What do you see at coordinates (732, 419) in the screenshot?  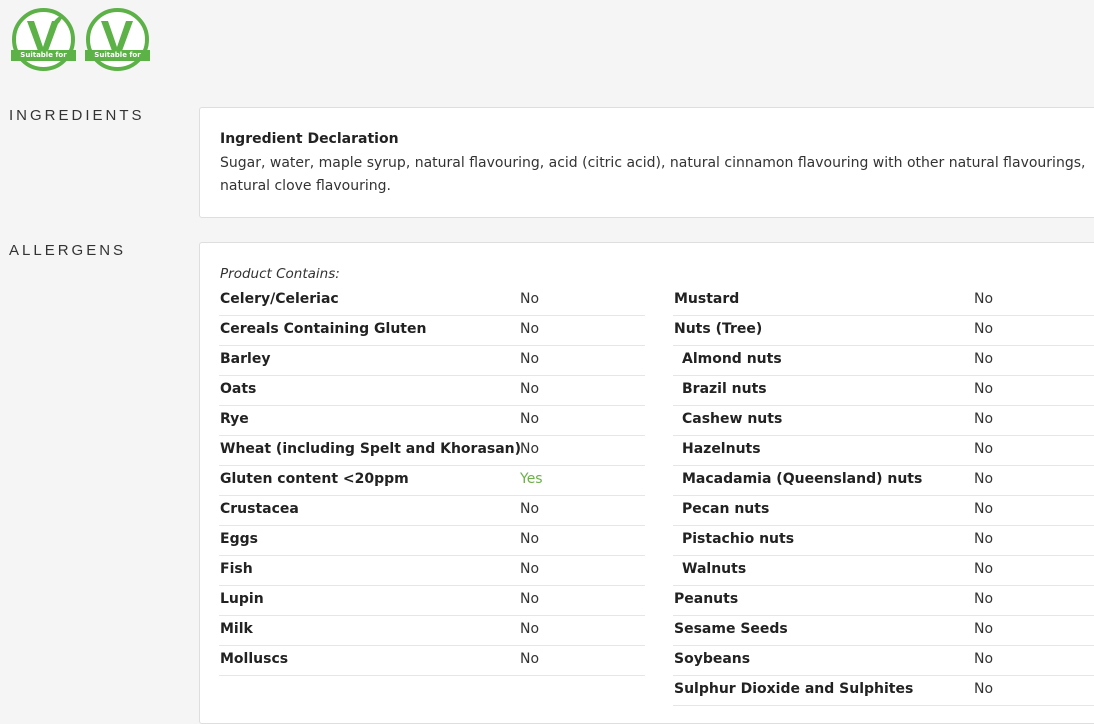 I see `allergen-name: Cashew nuts` at bounding box center [732, 419].